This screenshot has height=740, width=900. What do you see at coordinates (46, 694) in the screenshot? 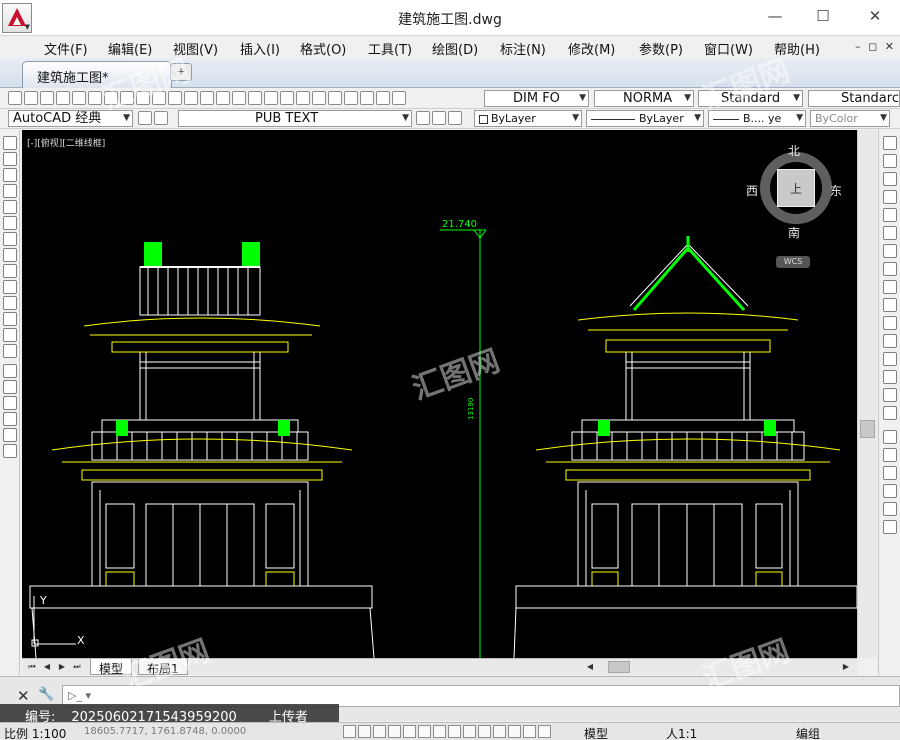
I see `customize-wrench-icon: 🔧` at bounding box center [46, 694].